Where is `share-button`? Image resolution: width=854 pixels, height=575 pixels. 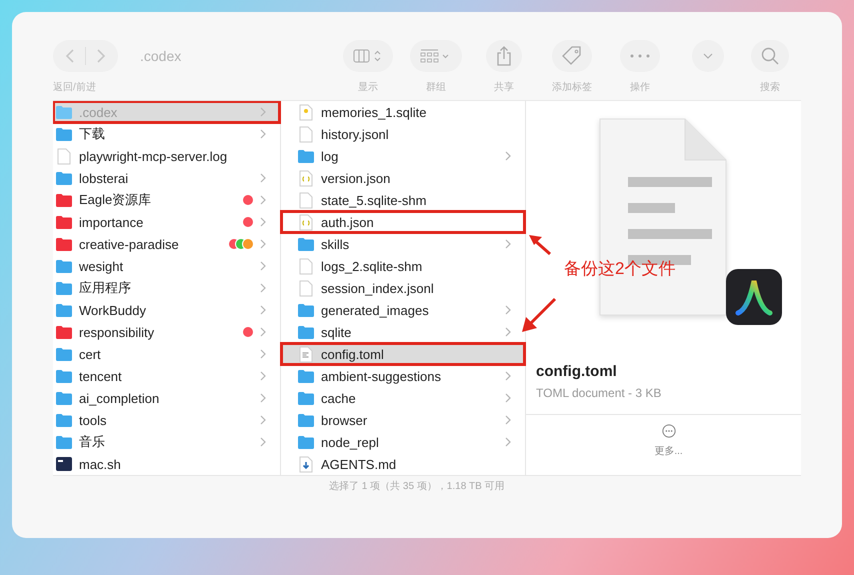
share-button is located at coordinates (504, 56).